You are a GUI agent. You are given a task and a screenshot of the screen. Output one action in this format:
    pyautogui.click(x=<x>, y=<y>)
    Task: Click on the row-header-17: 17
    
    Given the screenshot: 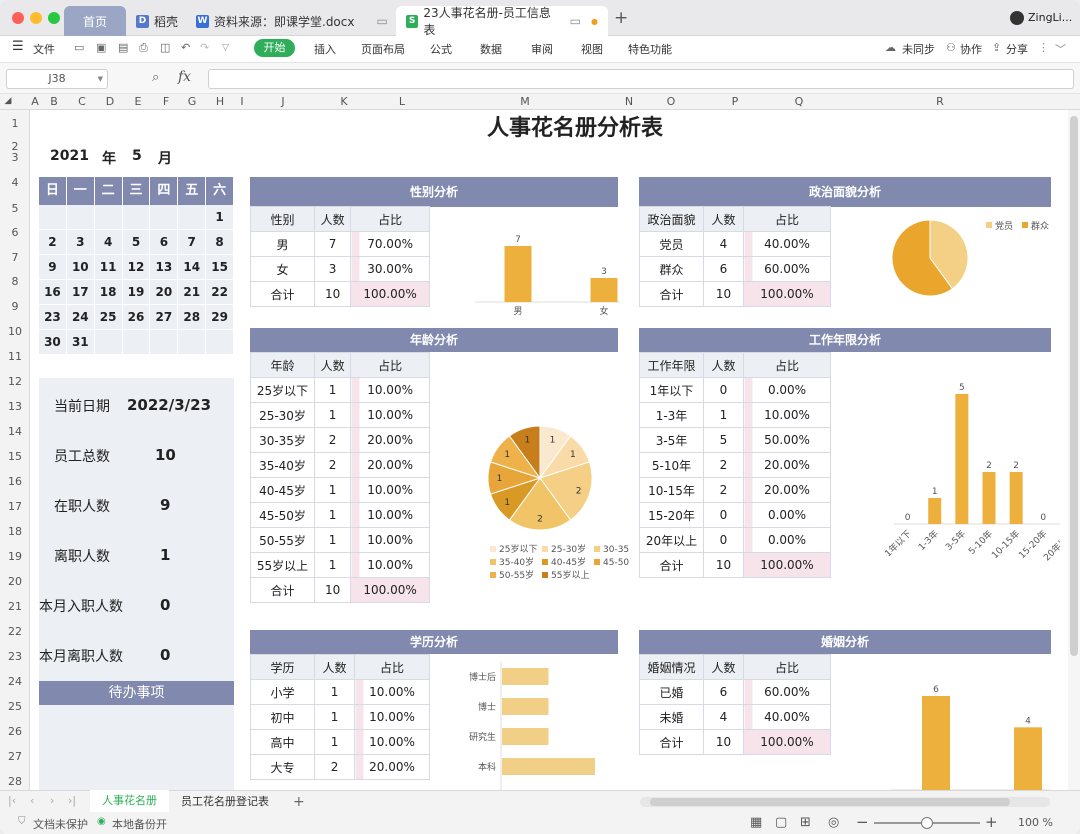 What is the action you would take?
    pyautogui.click(x=15, y=506)
    